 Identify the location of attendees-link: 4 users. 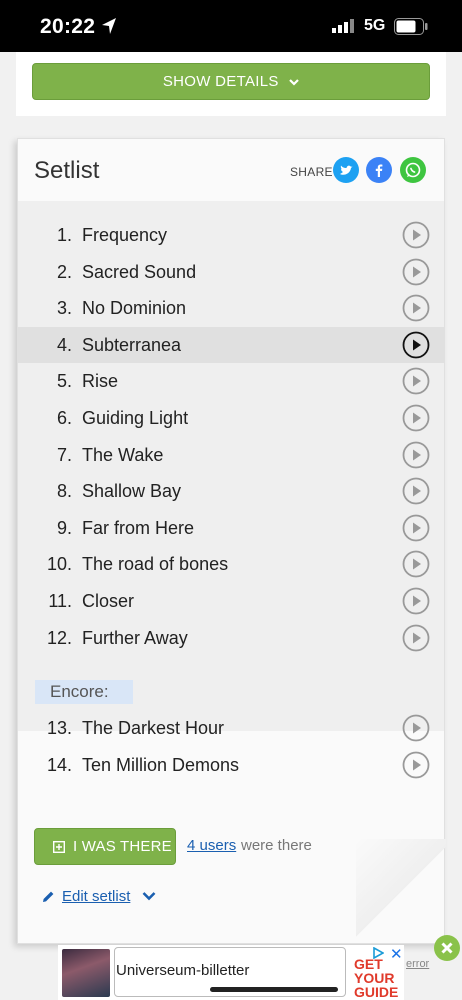
(211, 845).